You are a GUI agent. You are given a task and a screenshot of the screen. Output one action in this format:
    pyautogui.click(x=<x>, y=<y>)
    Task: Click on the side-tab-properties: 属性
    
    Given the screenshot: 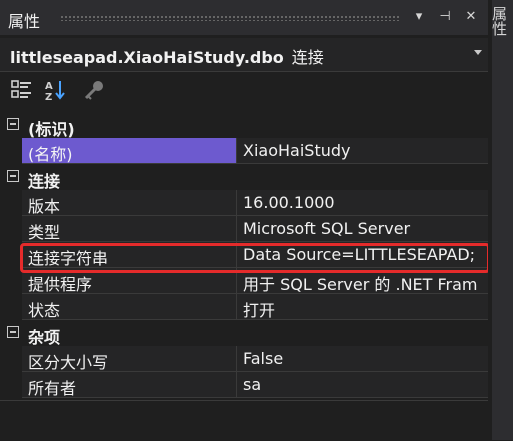 What is the action you would take?
    pyautogui.click(x=500, y=220)
    